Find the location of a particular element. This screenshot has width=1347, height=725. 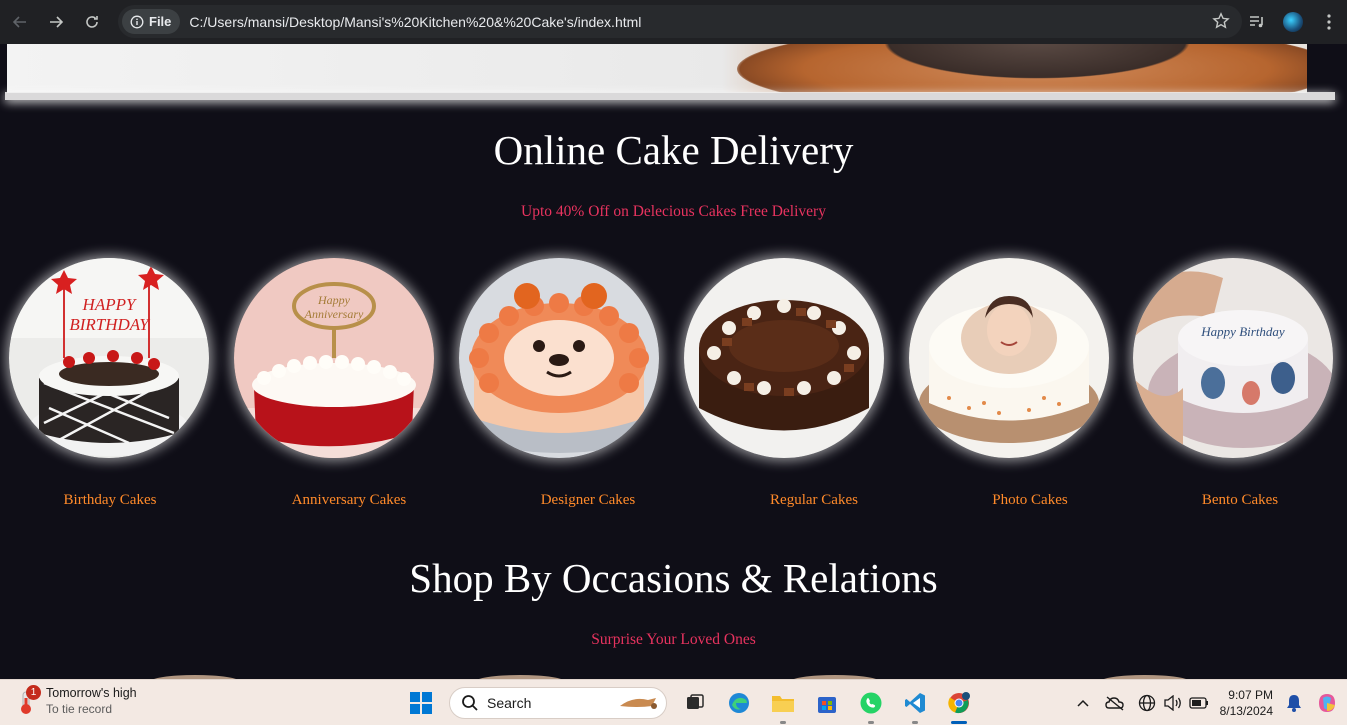

speaker-icon is located at coordinates (1172, 703).